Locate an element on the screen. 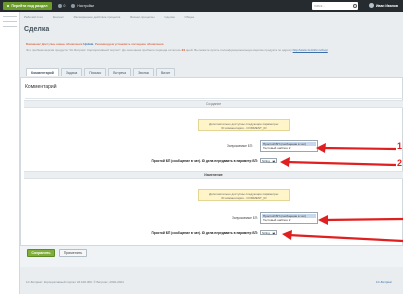  divider is located at coordinates (214, 98).